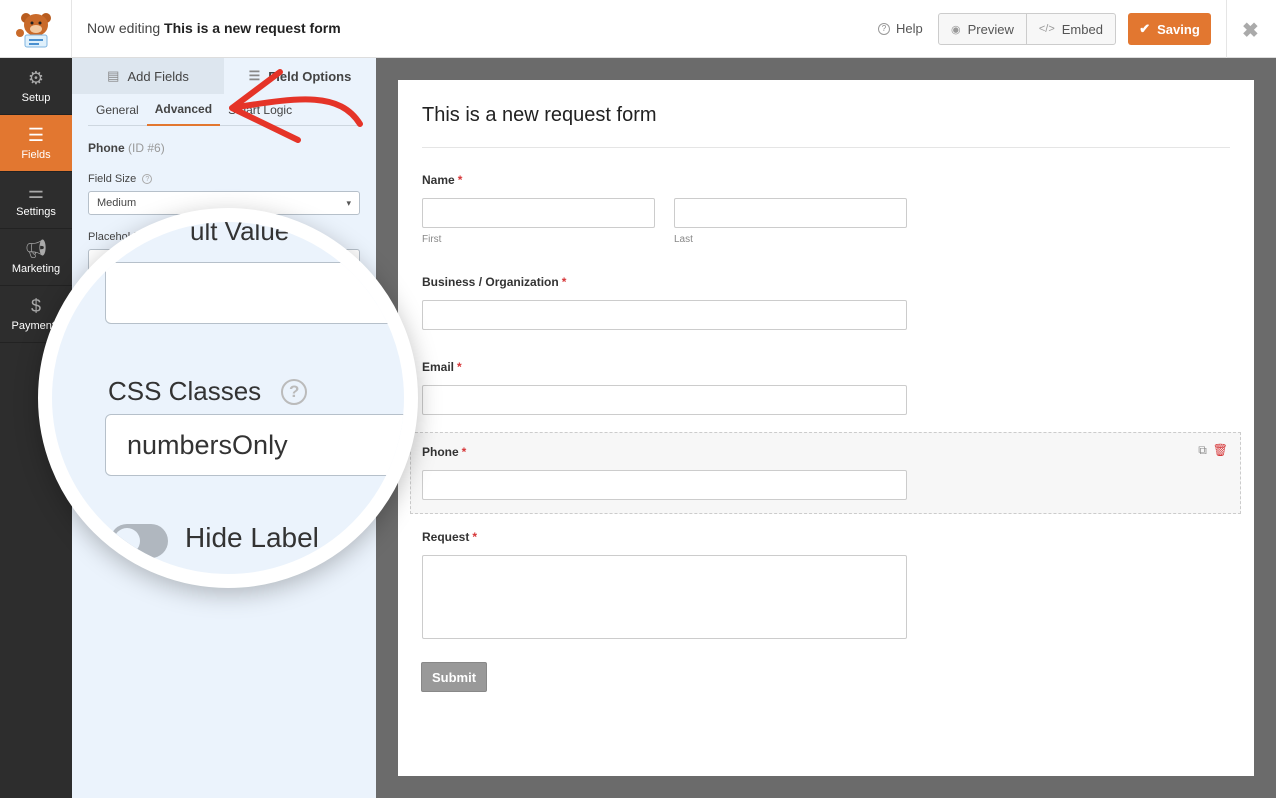 This screenshot has height=798, width=1276. What do you see at coordinates (240, 231) in the screenshot?
I see `magnified-partial-label: ult Value` at bounding box center [240, 231].